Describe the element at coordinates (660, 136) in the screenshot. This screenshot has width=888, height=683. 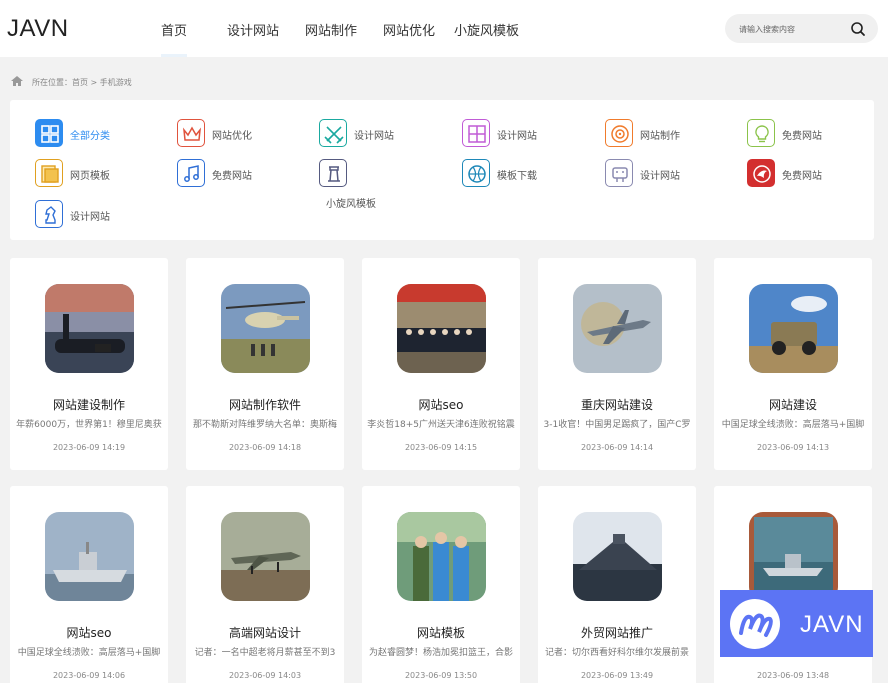
I see `category-label: 网站制作` at that location.